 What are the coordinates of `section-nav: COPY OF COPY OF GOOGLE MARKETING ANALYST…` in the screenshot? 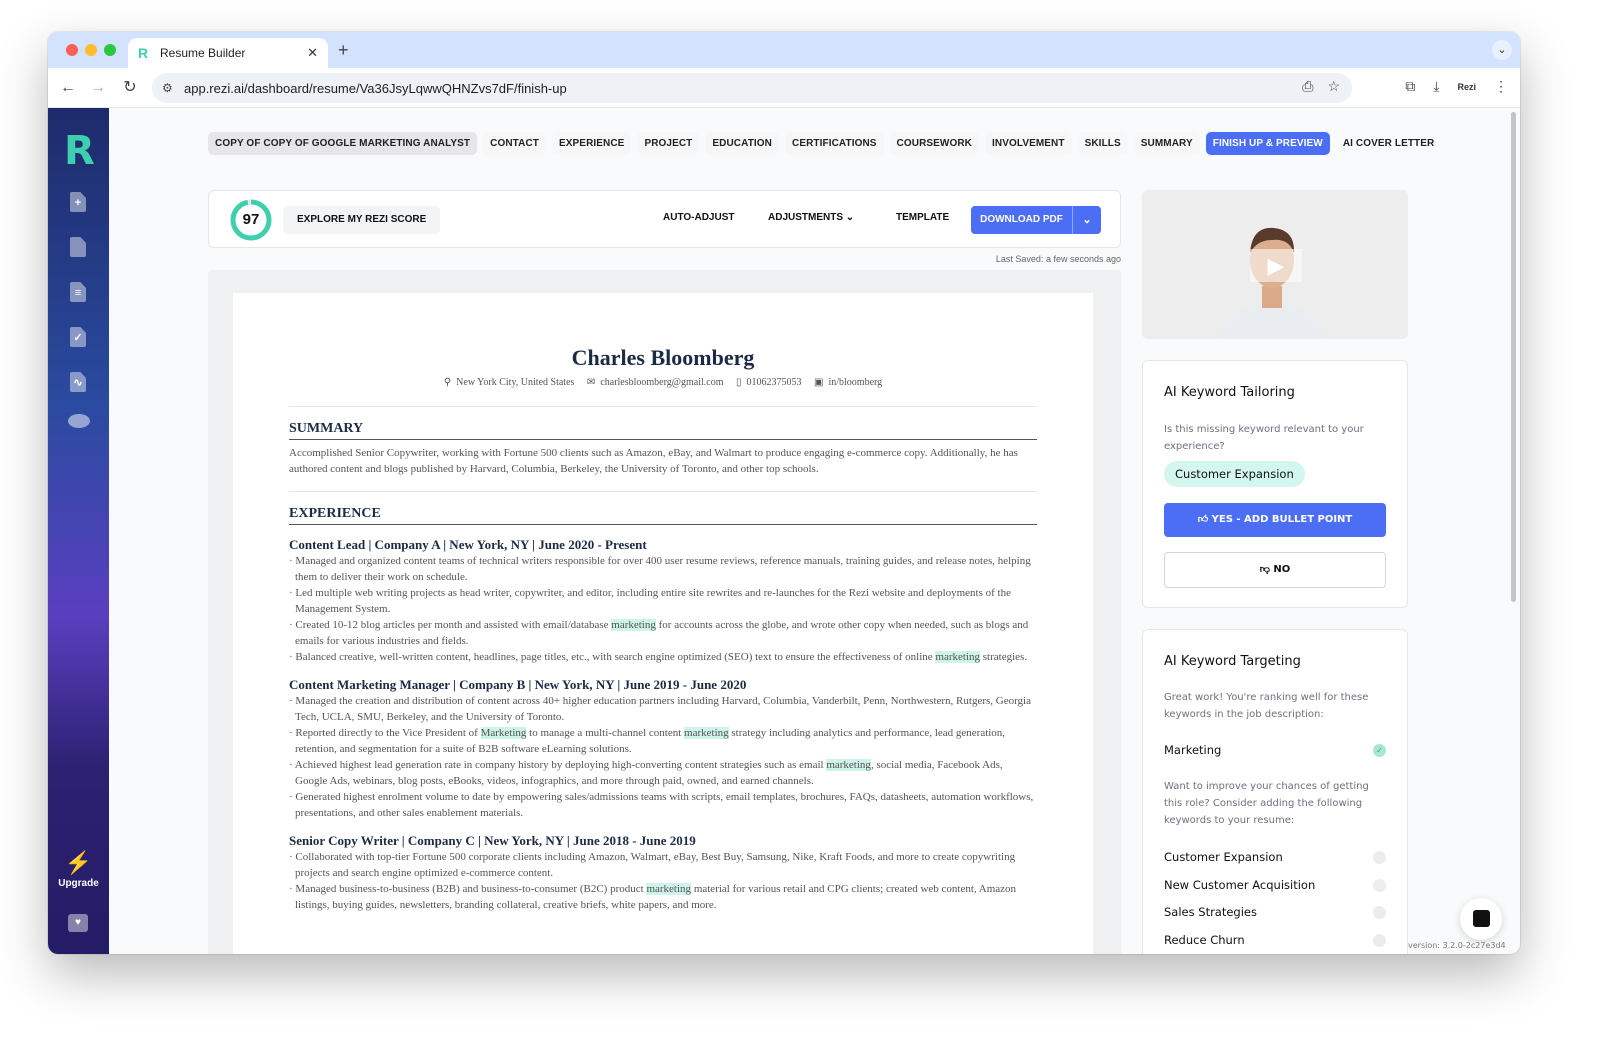 It's located at (824, 143).